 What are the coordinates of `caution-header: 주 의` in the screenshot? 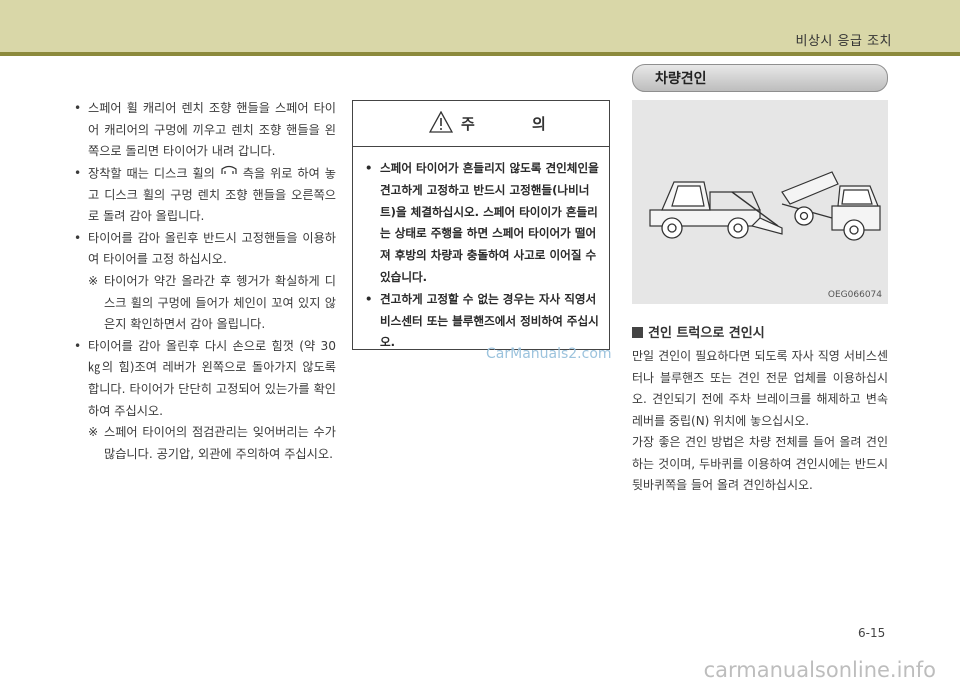 It's located at (481, 124).